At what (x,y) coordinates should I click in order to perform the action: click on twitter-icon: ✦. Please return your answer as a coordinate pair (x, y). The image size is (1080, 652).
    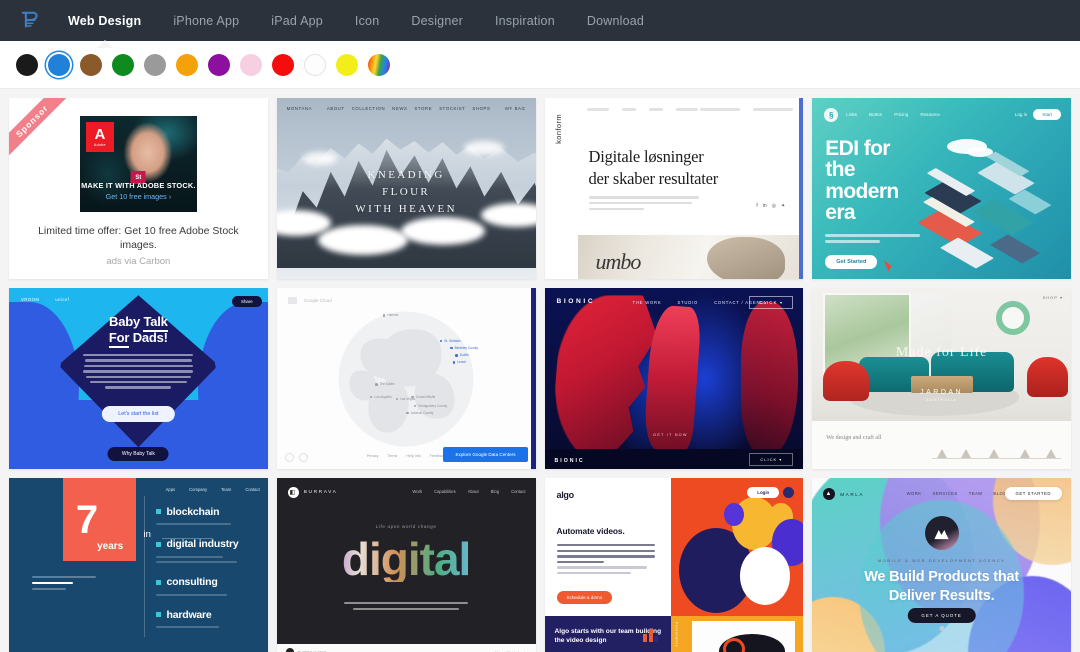
    Looking at the image, I should click on (783, 206).